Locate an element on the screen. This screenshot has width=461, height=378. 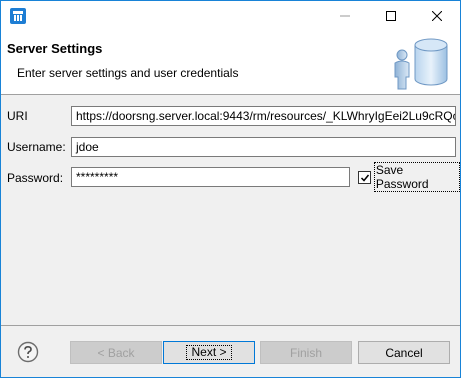
maximize-icon is located at coordinates (391, 16).